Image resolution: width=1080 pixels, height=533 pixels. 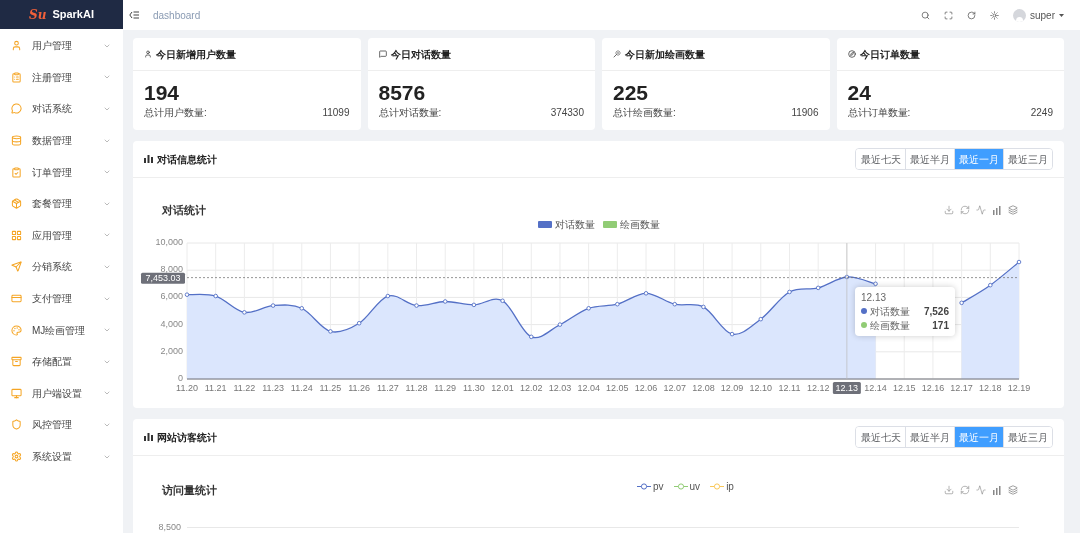 What do you see at coordinates (1019, 15) in the screenshot?
I see `avatar` at bounding box center [1019, 15].